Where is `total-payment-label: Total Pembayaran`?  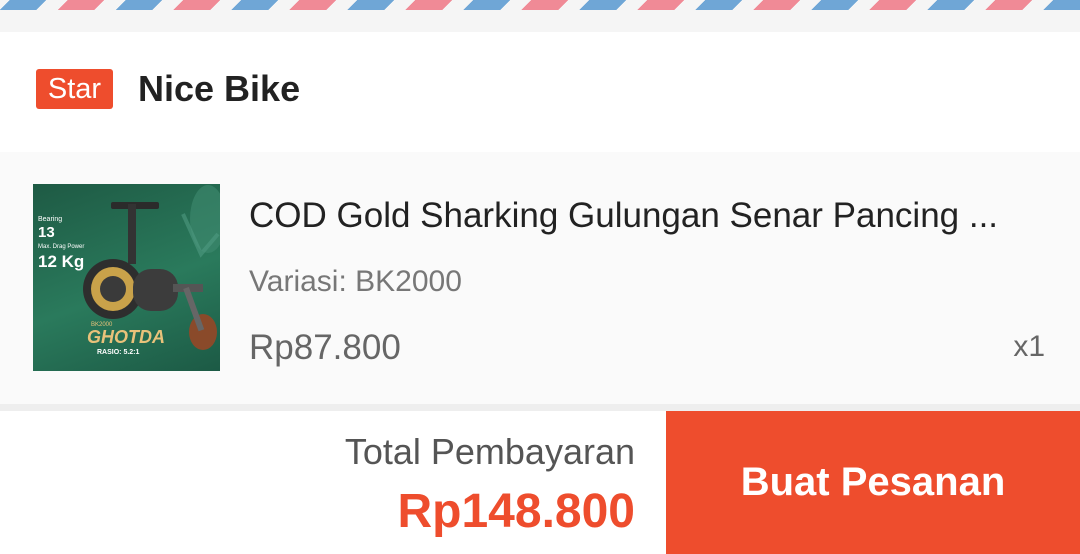
total-payment-label: Total Pembayaran is located at coordinates (489, 451).